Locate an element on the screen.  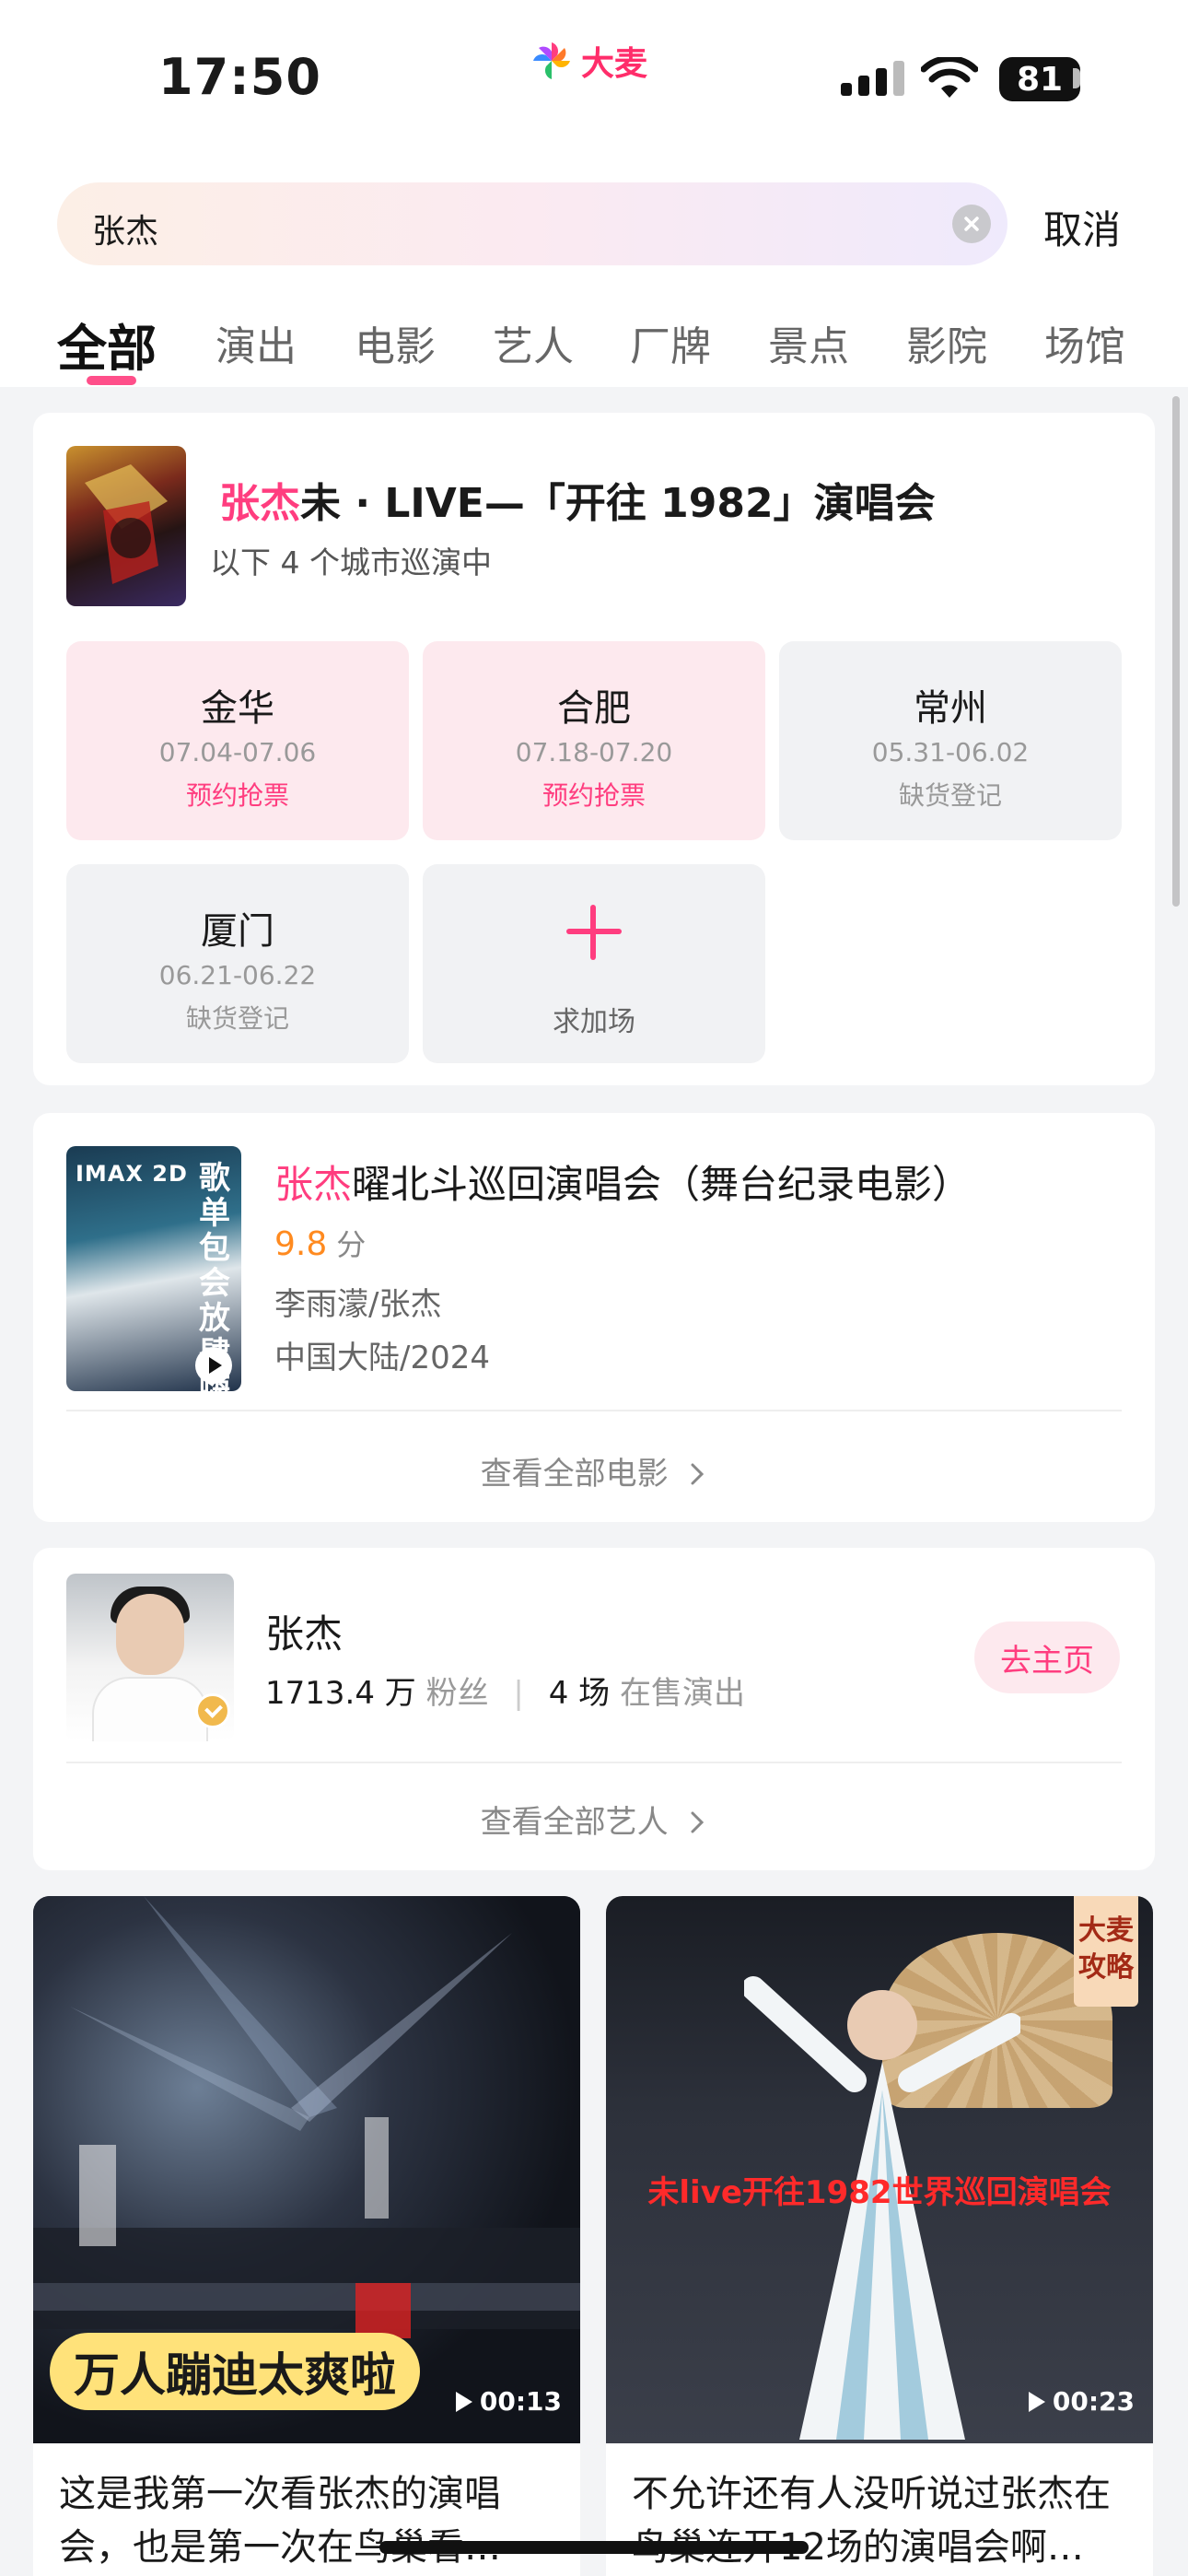
tour-subtitle: 以下 4 个城市巡演中 is located at coordinates (351, 562).